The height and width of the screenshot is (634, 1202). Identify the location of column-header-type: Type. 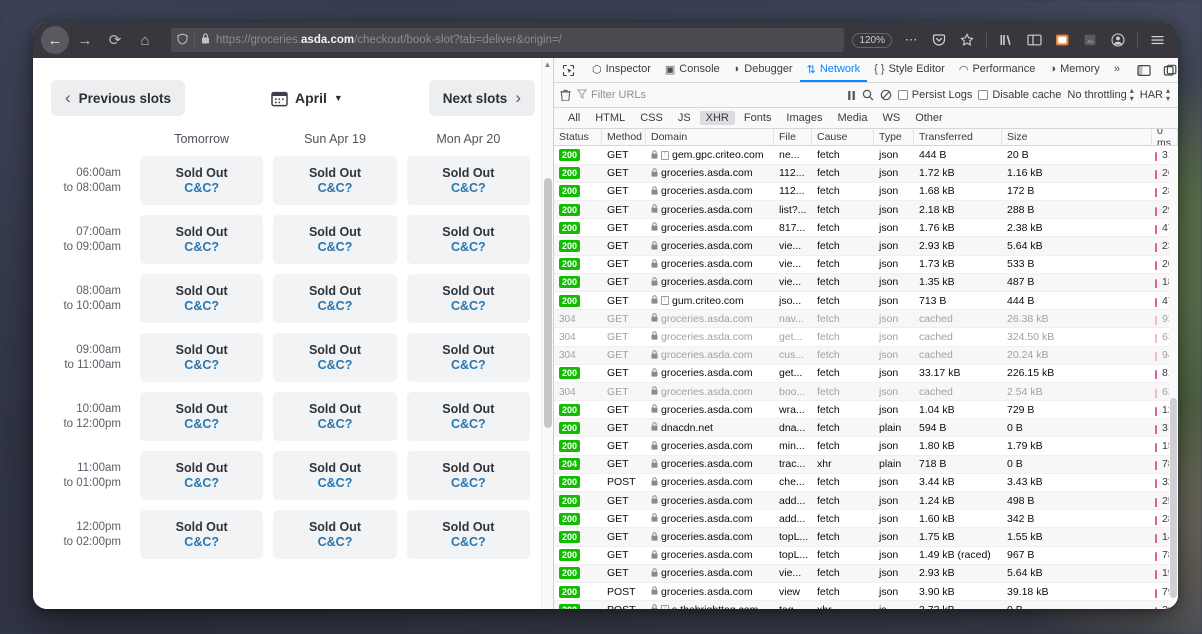
(894, 137).